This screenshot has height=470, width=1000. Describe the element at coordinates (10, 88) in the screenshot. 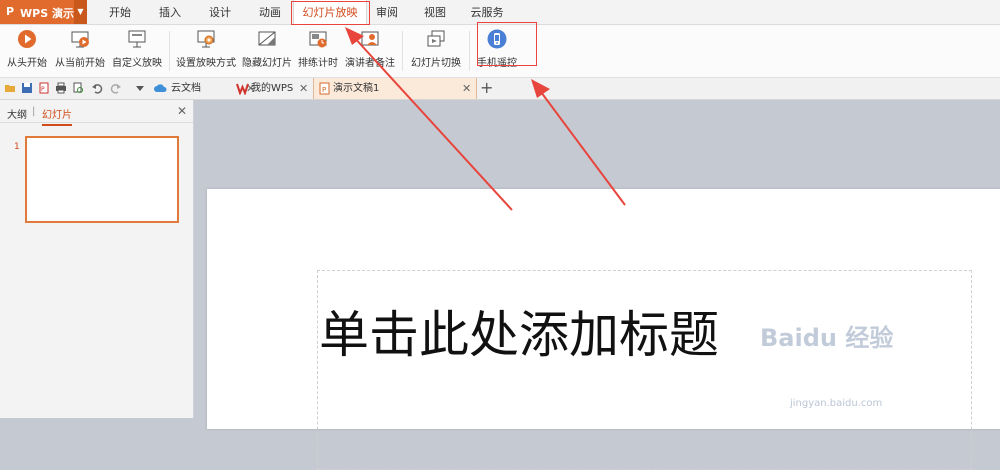

I see `open-folder-icon` at that location.